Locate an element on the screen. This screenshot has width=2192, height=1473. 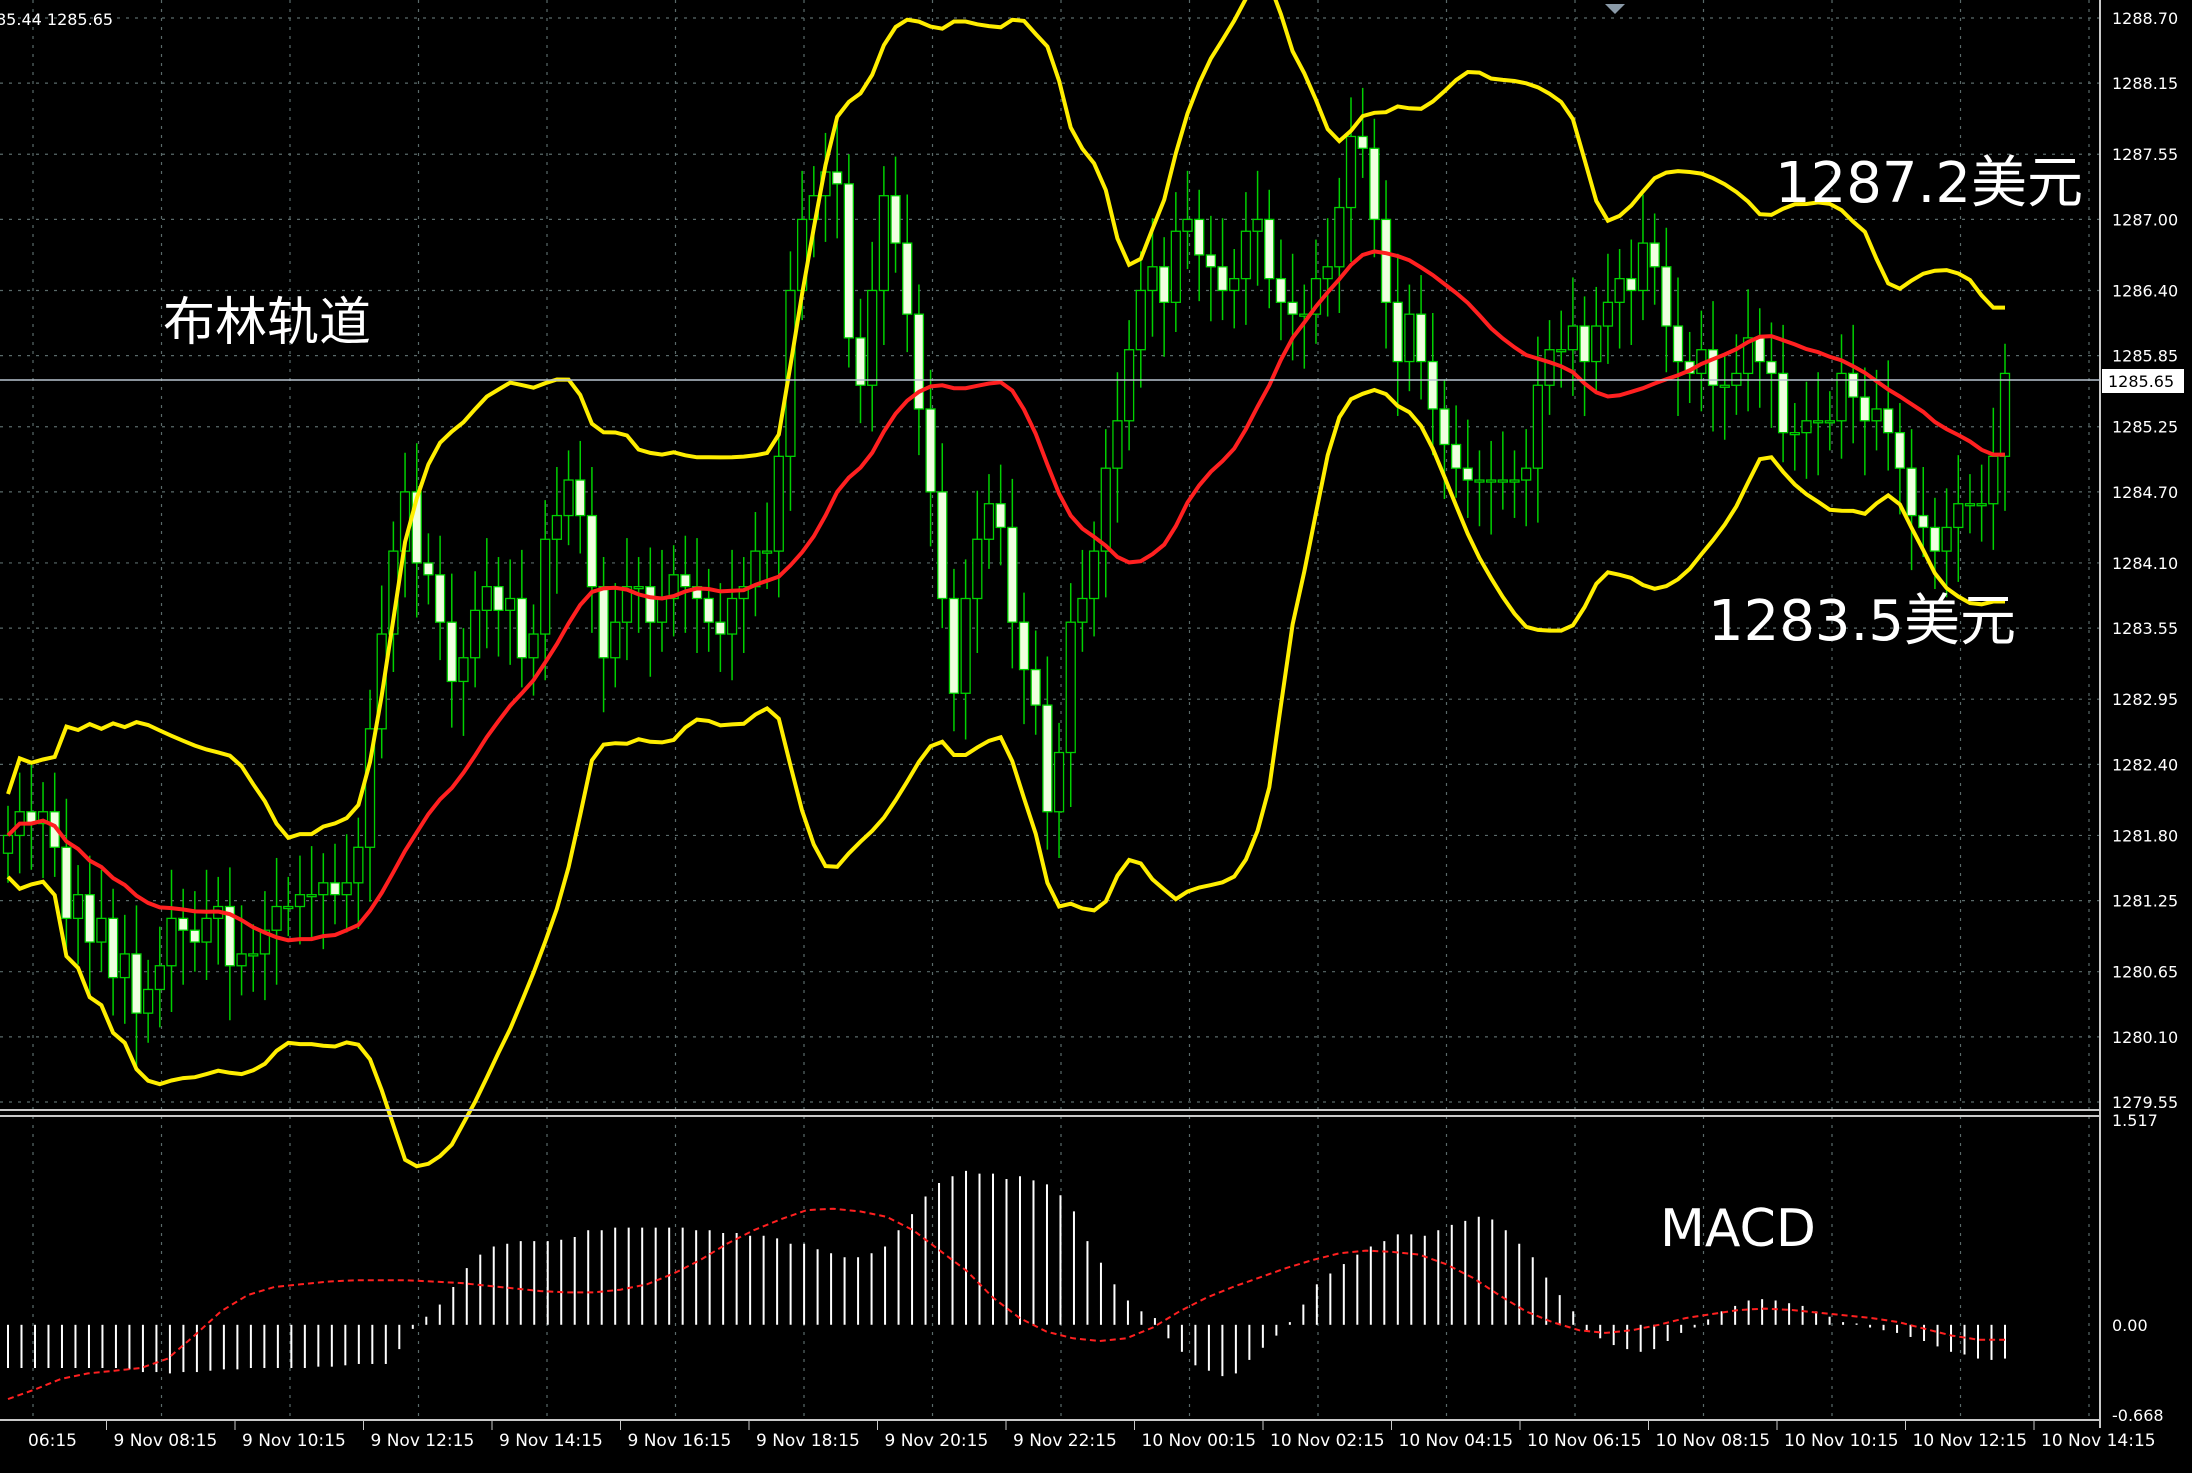
header-readout: 85.44 1285.65 is located at coordinates (56, 19).